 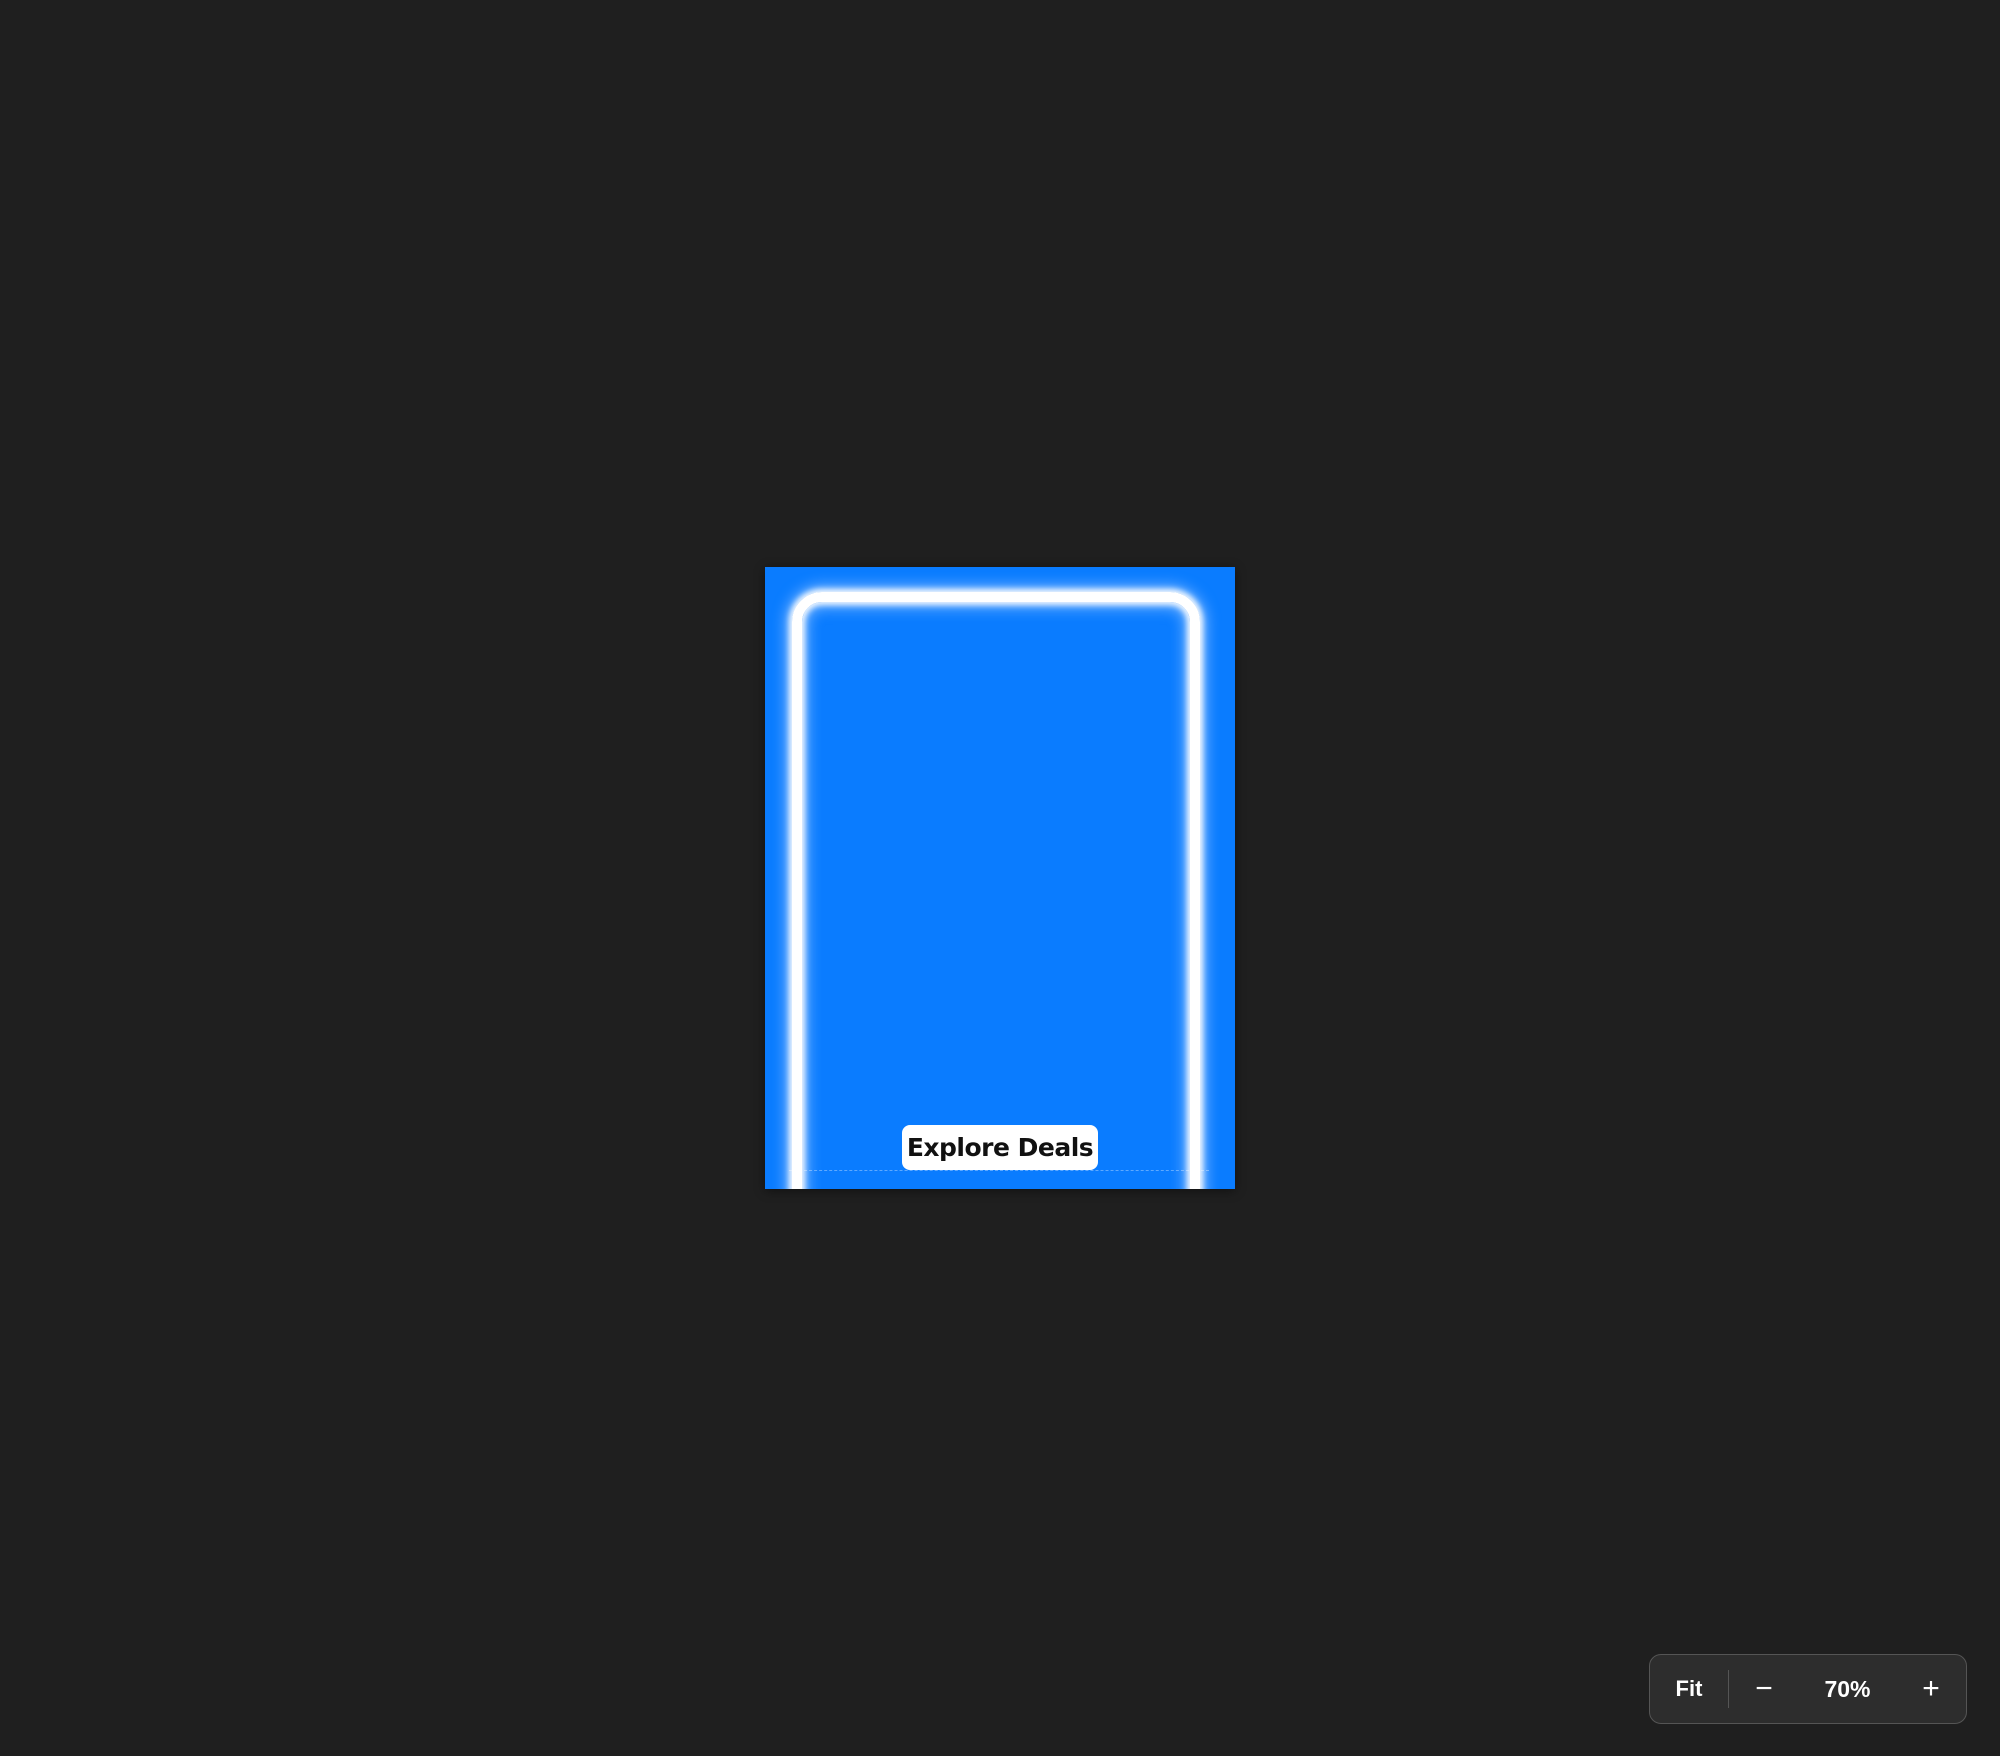 I want to click on safe-area-guide, so click(x=999, y=1170).